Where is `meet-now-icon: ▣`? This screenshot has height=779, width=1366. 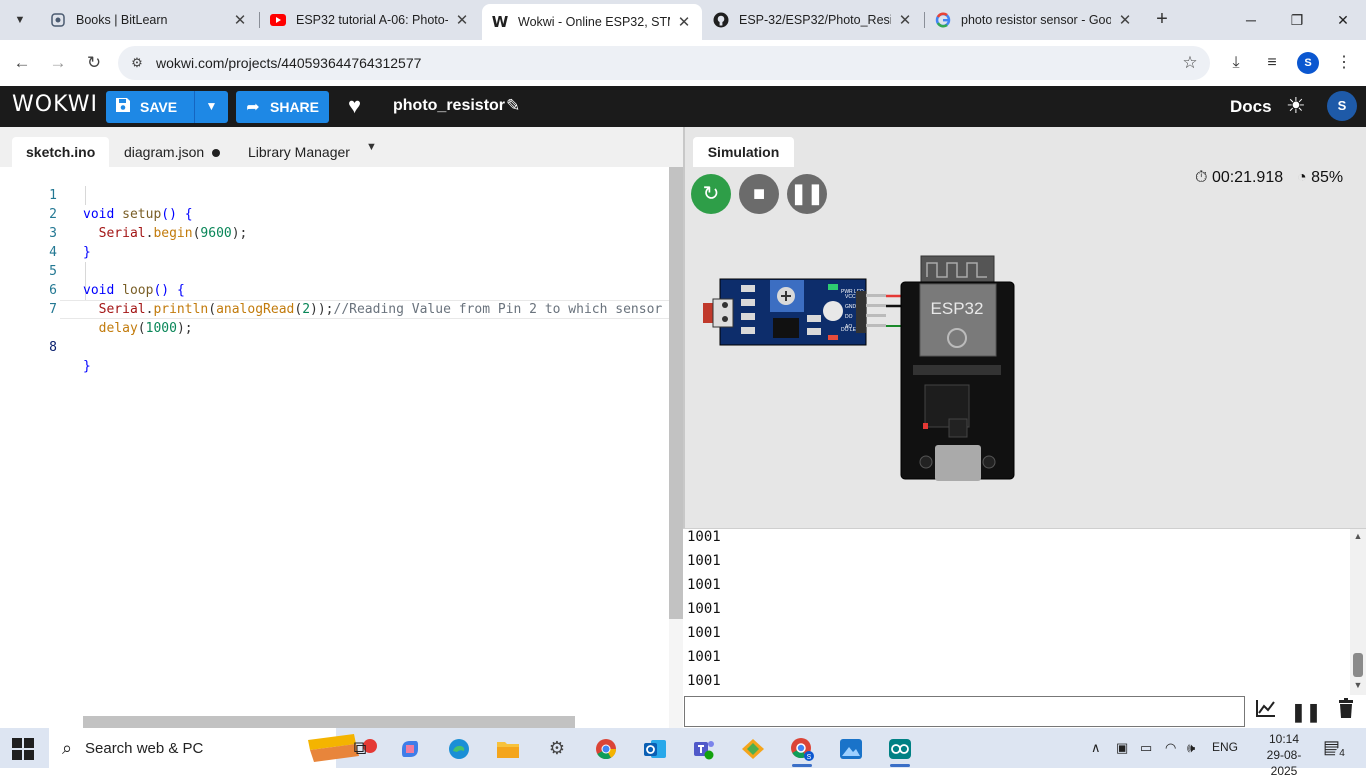
meet-now-icon: ▣ is located at coordinates (1122, 748).